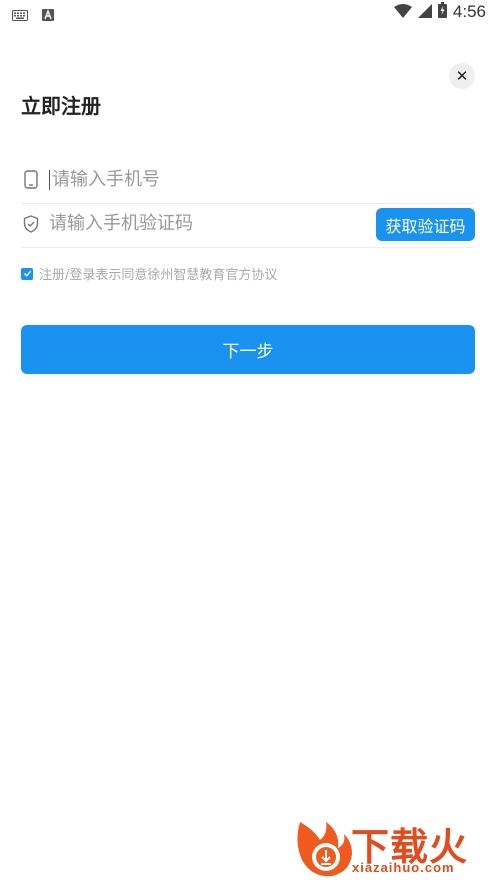  Describe the element at coordinates (27, 273) in the screenshot. I see `agree-checkbox` at that location.